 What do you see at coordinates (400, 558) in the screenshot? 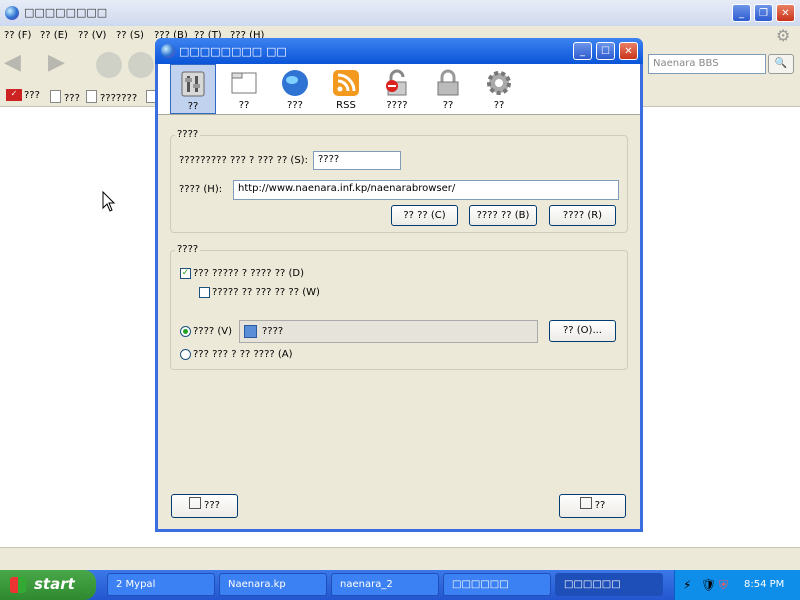
I see `status-bar` at bounding box center [400, 558].